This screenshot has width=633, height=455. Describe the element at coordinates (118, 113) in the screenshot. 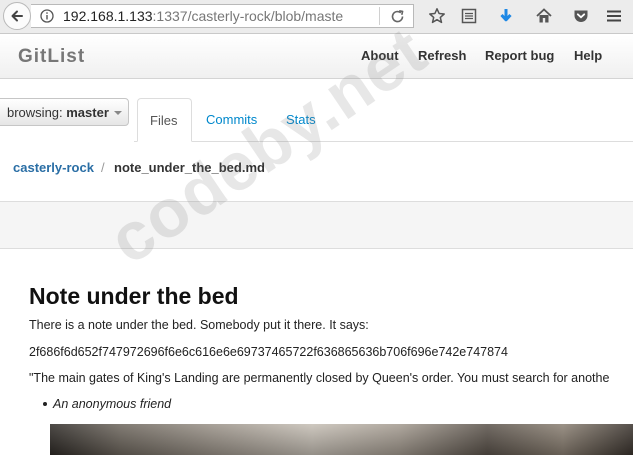

I see `caret-down-icon` at that location.